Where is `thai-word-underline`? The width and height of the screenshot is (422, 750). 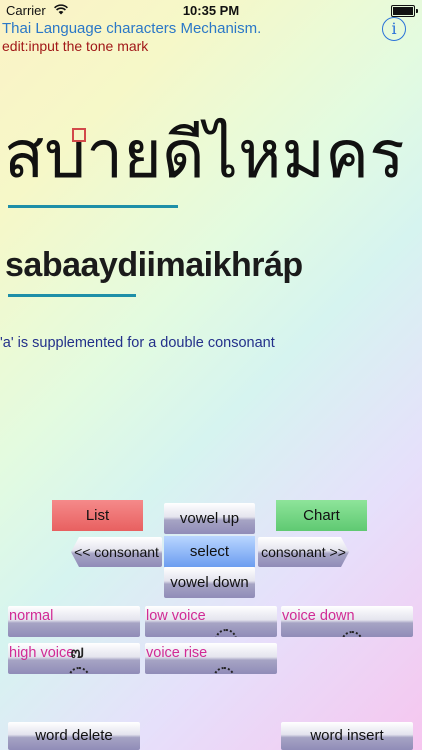 thai-word-underline is located at coordinates (93, 206).